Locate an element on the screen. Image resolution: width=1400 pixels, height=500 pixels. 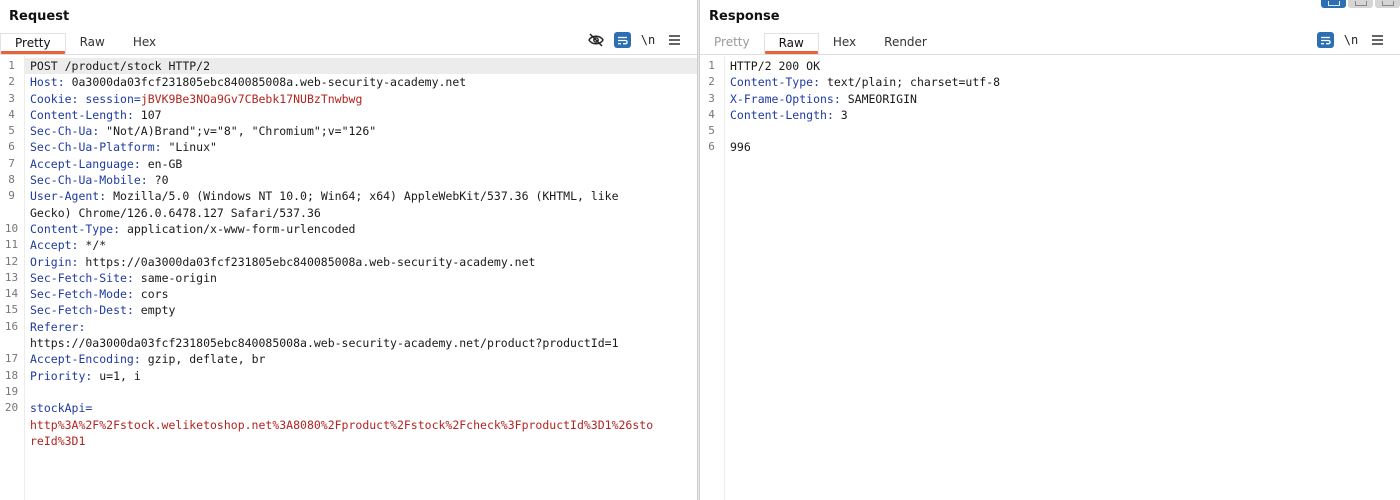
header-value: 107 is located at coordinates (151, 114).